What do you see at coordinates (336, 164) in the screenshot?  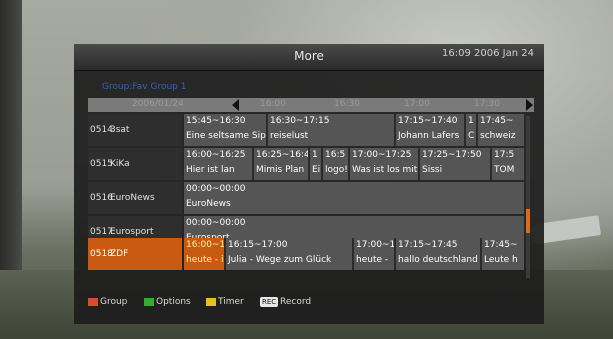 I see `program-cell: 16:5 logo!` at bounding box center [336, 164].